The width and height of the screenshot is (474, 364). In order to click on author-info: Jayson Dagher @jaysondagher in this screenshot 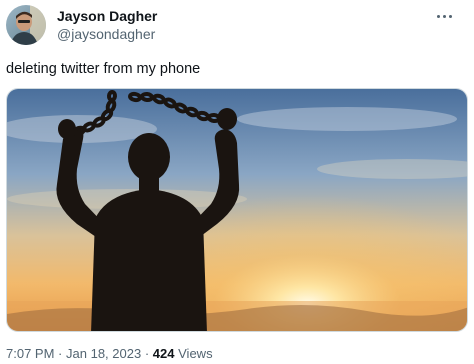, I will do `click(107, 25)`.